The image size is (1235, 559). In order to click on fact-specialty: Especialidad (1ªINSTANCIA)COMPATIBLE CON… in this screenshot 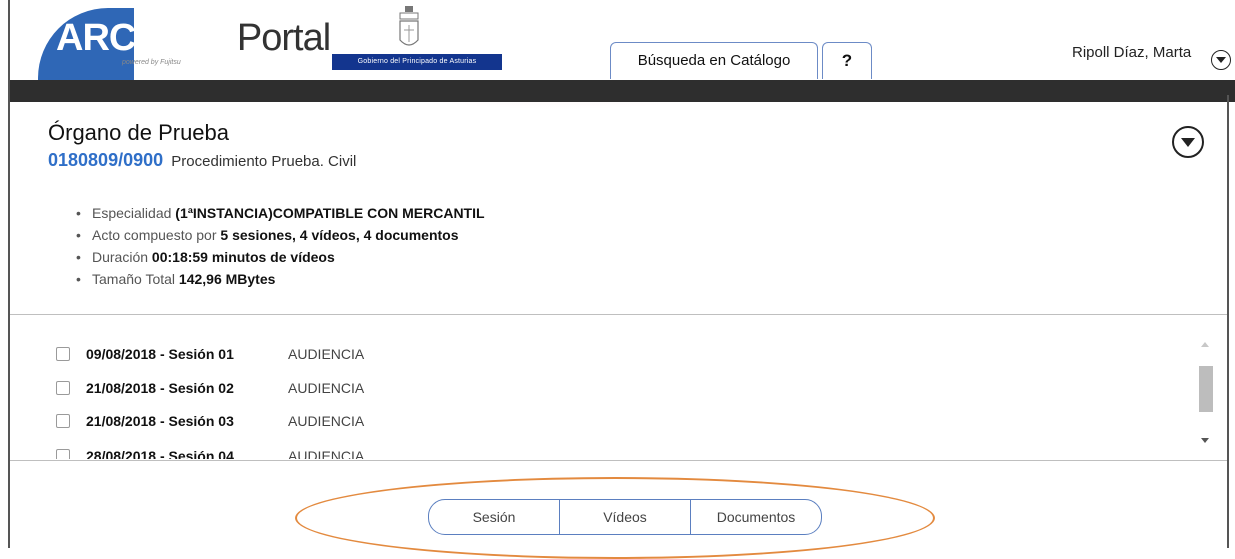, I will do `click(279, 213)`.